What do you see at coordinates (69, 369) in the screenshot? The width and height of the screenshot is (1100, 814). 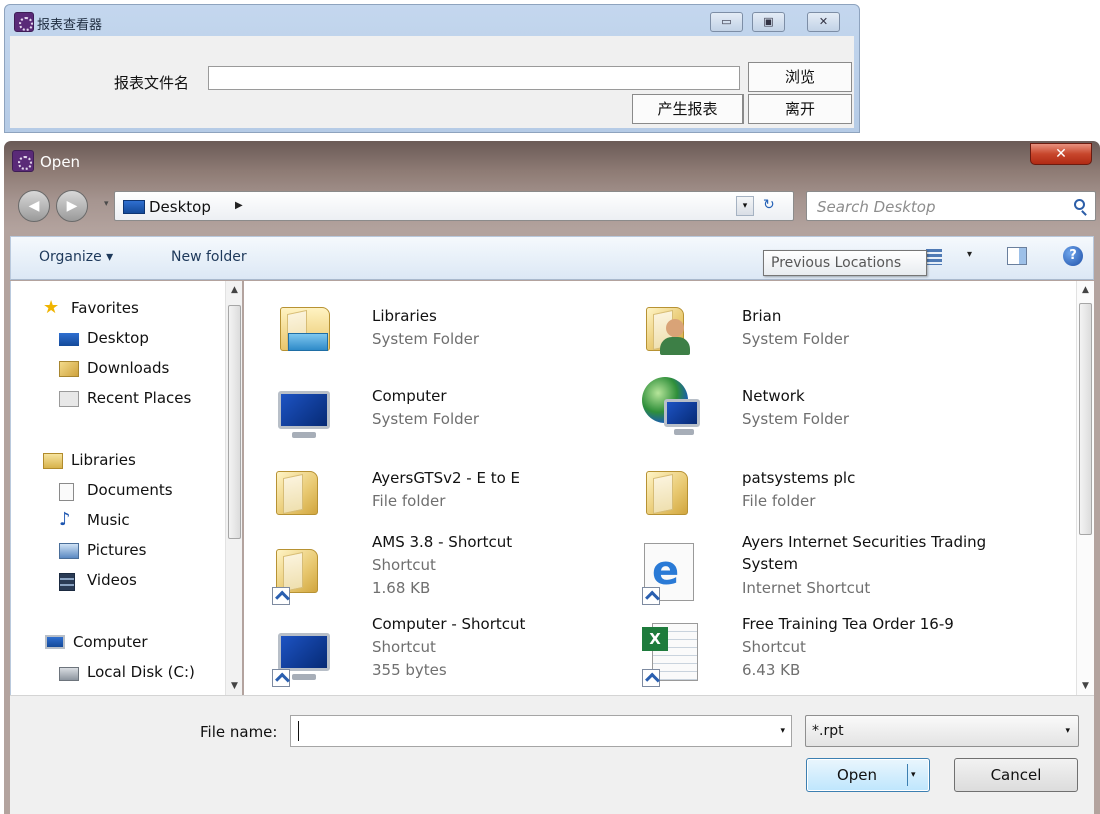 I see `downloads-icon` at bounding box center [69, 369].